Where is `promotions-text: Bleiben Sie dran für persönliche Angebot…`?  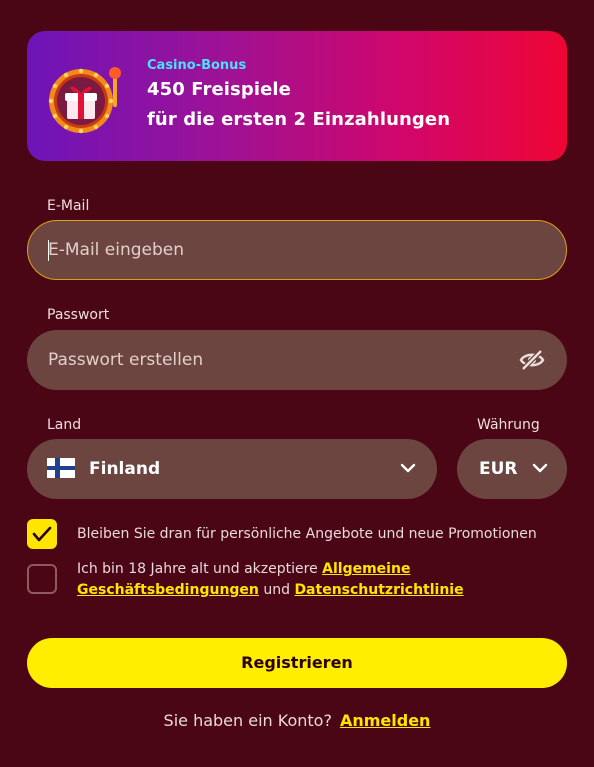 promotions-text: Bleiben Sie dran für persönliche Angebot… is located at coordinates (307, 534).